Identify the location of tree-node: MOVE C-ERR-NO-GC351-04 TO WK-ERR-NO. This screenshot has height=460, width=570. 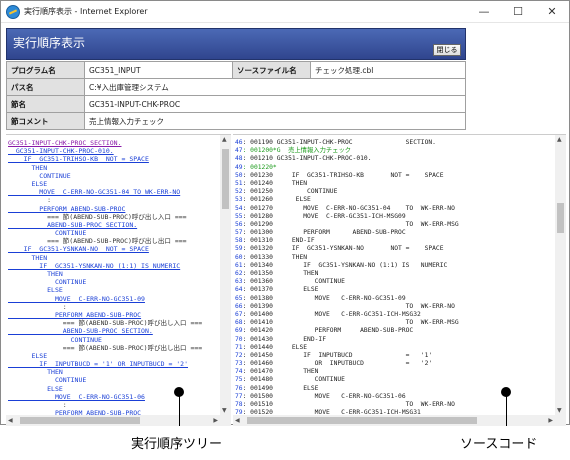
(113, 192).